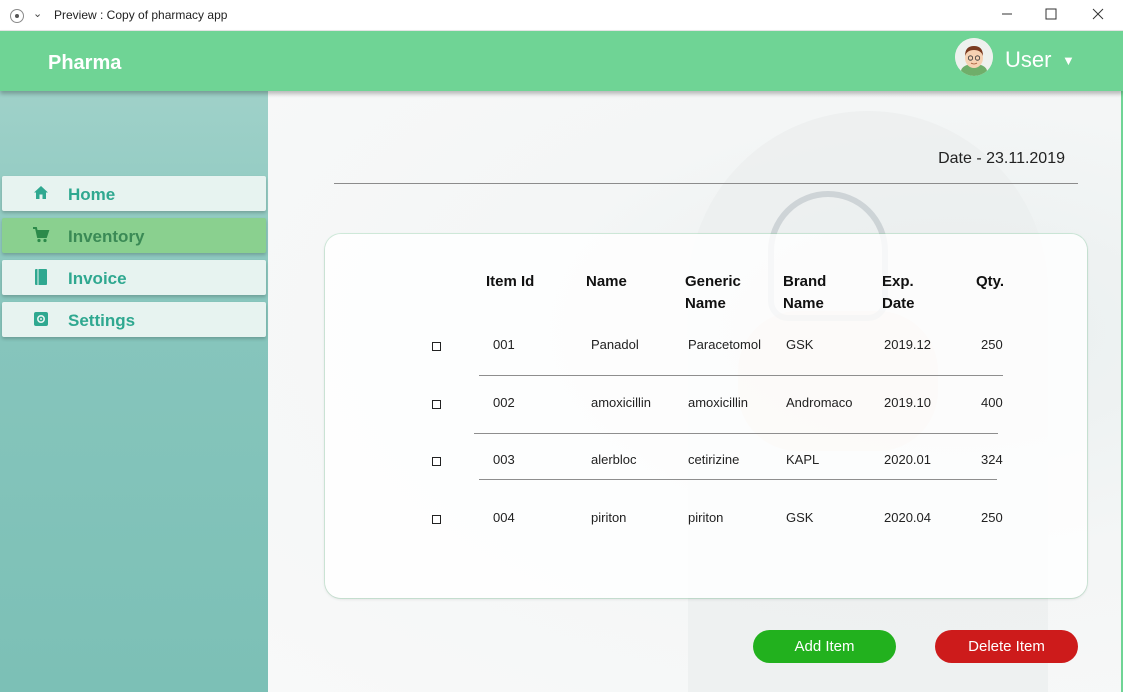 The height and width of the screenshot is (692, 1123). I want to click on table-row: 001 Panadol Paracetomol GSK 2019.12 250, so click(706, 350).